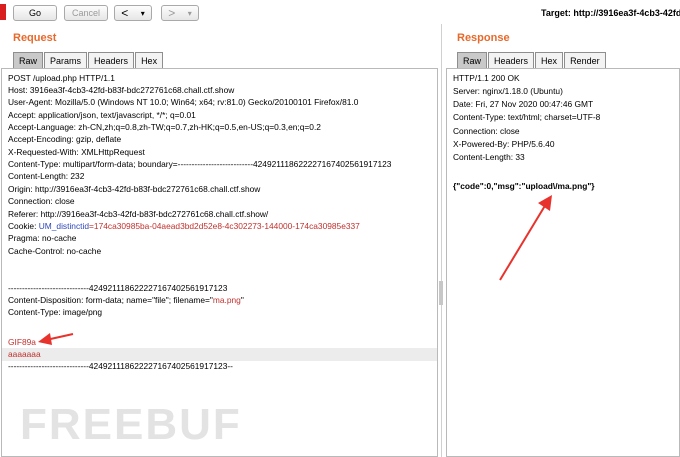  Describe the element at coordinates (131, 424) in the screenshot. I see `watermark: FREEBUF` at that location.